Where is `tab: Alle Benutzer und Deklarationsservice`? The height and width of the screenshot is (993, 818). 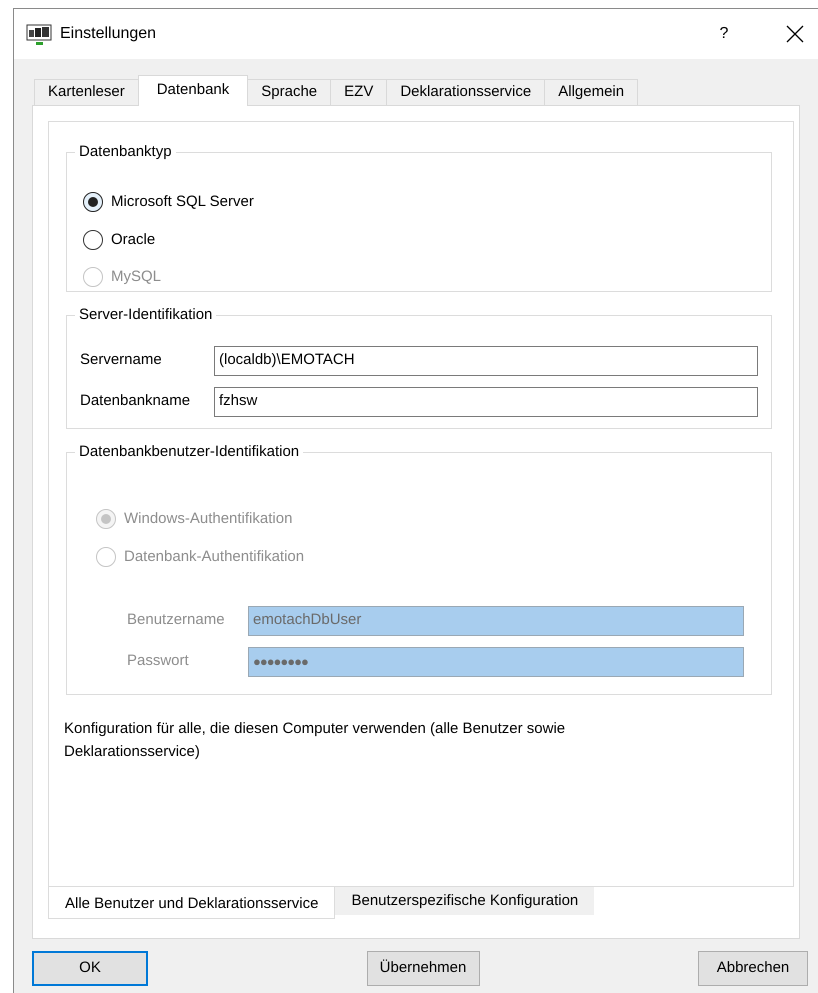 tab: Alle Benutzer und Deklarationsservice is located at coordinates (192, 903).